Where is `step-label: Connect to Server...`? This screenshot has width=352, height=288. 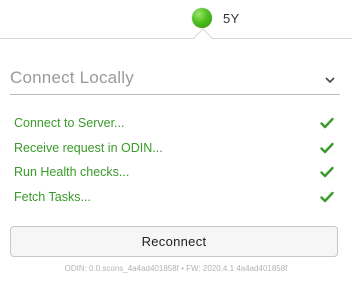
step-label: Connect to Server... is located at coordinates (69, 123).